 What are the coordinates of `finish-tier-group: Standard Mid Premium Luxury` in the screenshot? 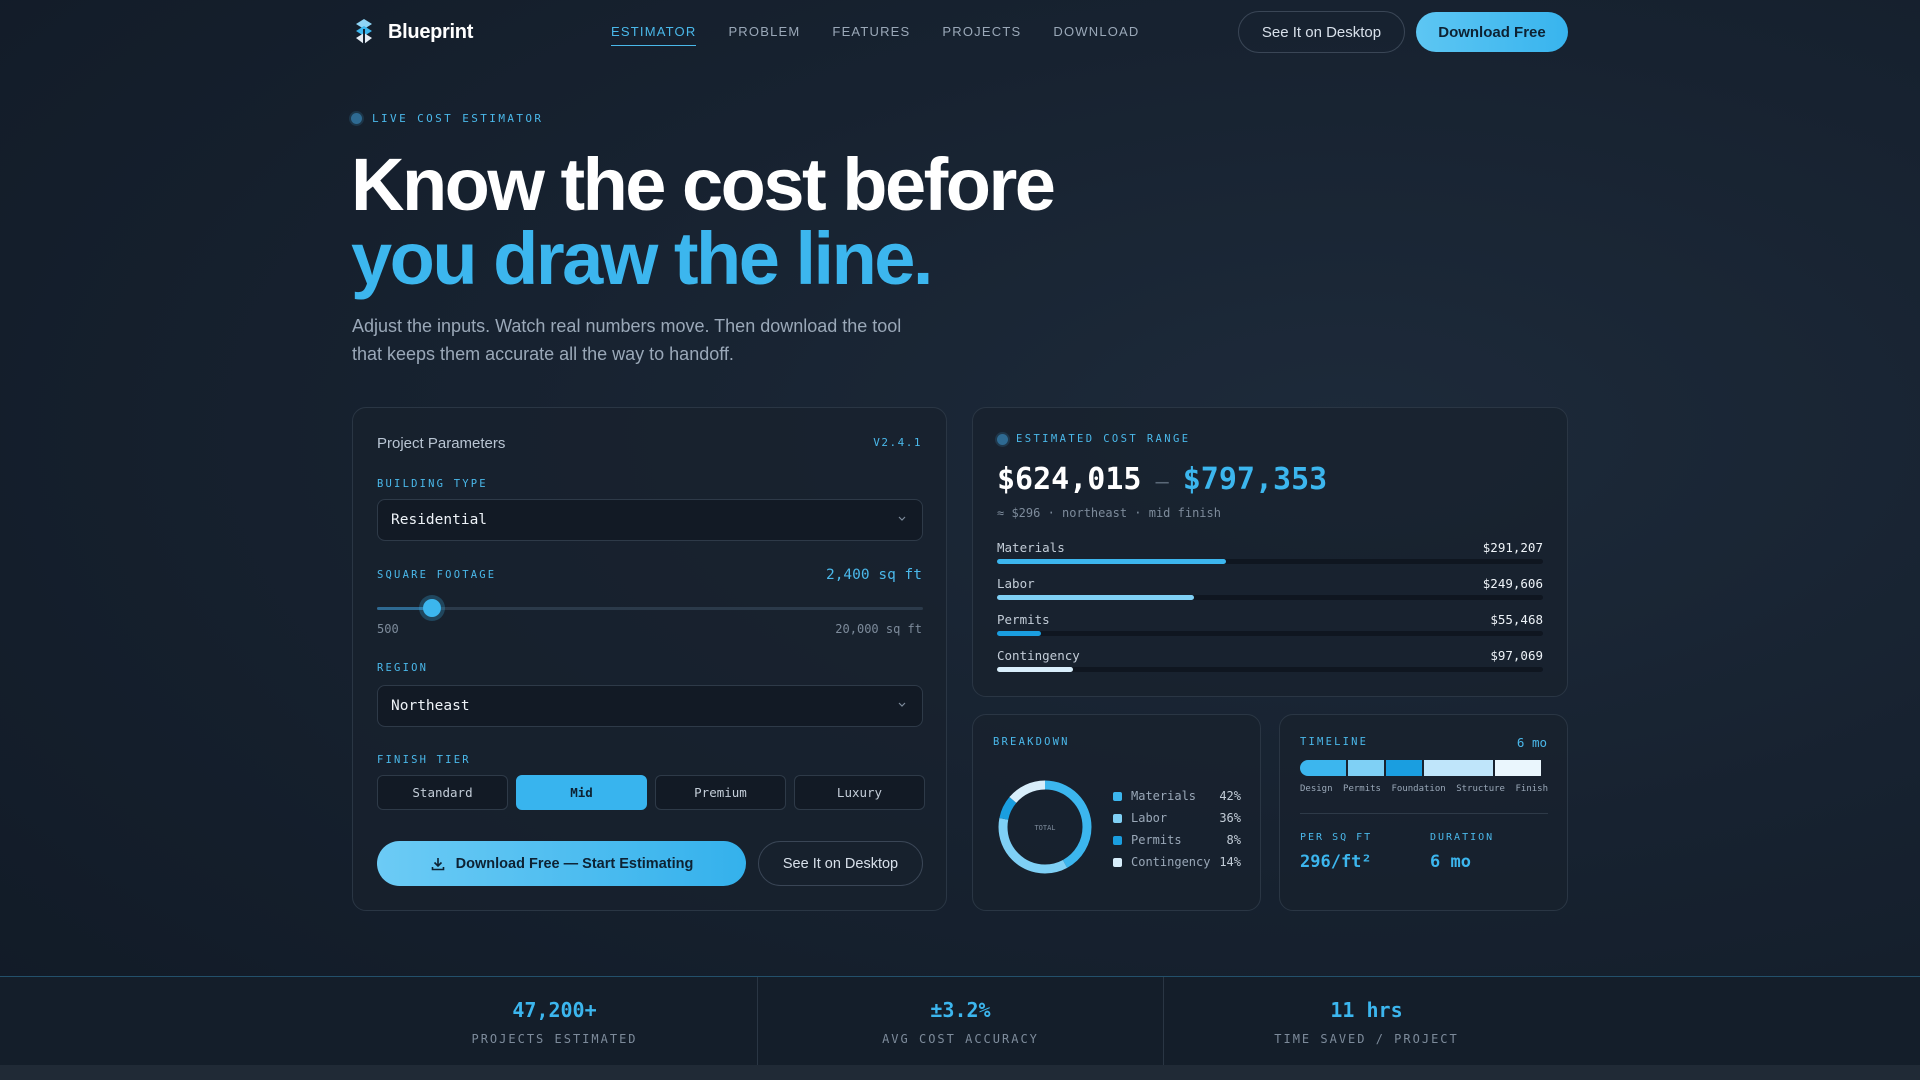 It's located at (651, 792).